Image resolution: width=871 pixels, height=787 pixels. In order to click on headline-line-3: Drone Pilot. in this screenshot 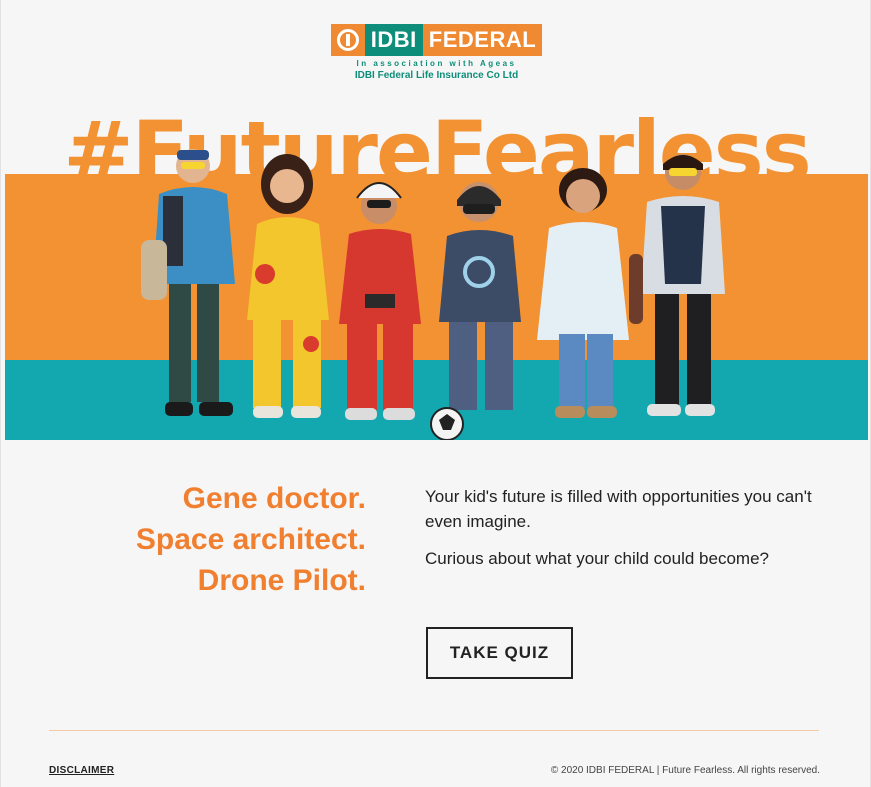, I will do `click(281, 580)`.